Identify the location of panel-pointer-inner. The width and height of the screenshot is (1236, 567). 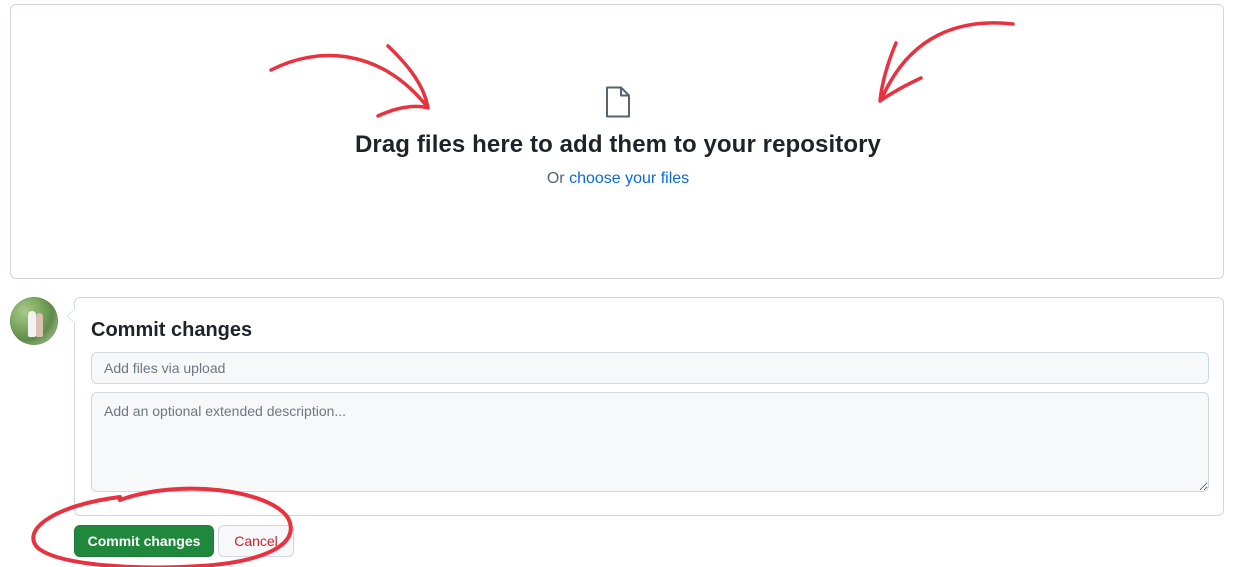
(71, 316).